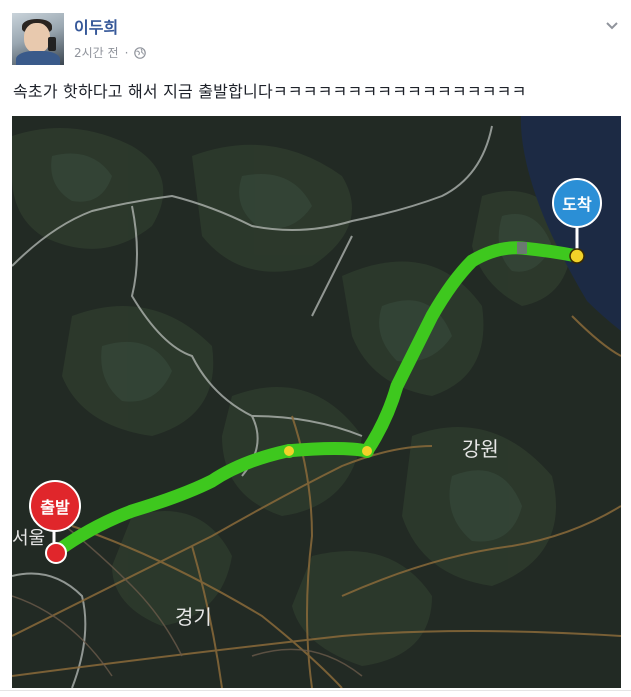  What do you see at coordinates (140, 52) in the screenshot?
I see `globe-icon` at bounding box center [140, 52].